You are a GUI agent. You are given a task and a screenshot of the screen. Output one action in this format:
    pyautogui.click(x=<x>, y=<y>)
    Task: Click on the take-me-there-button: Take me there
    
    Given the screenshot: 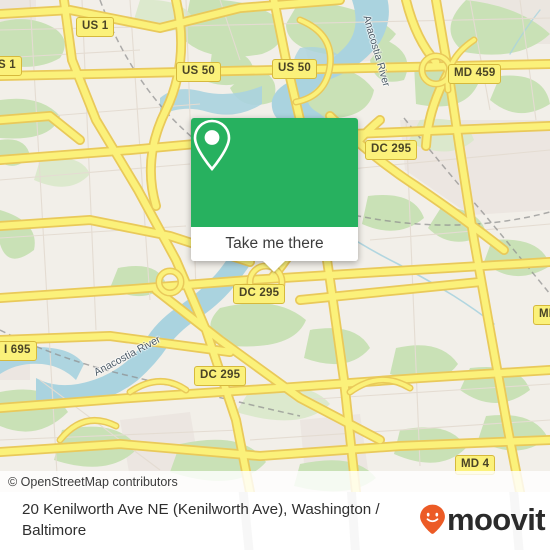 What is the action you would take?
    pyautogui.click(x=274, y=244)
    